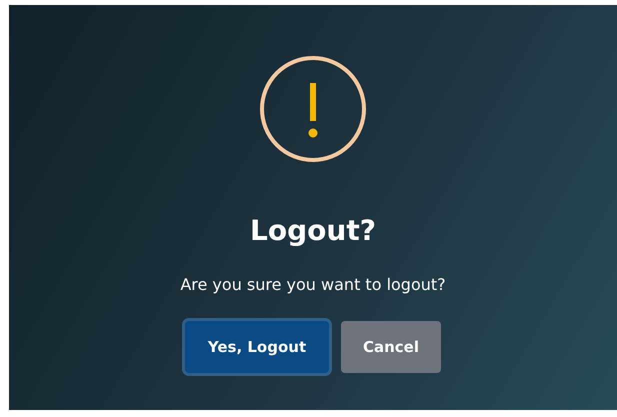 This screenshot has width=617, height=417. I want to click on warning-icon, so click(313, 109).